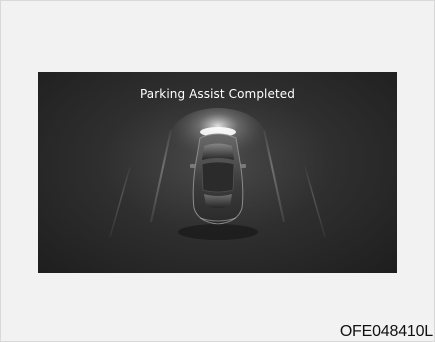 The height and width of the screenshot is (342, 435). What do you see at coordinates (217, 94) in the screenshot?
I see `parking-status-message: Parking Assist Completed` at bounding box center [217, 94].